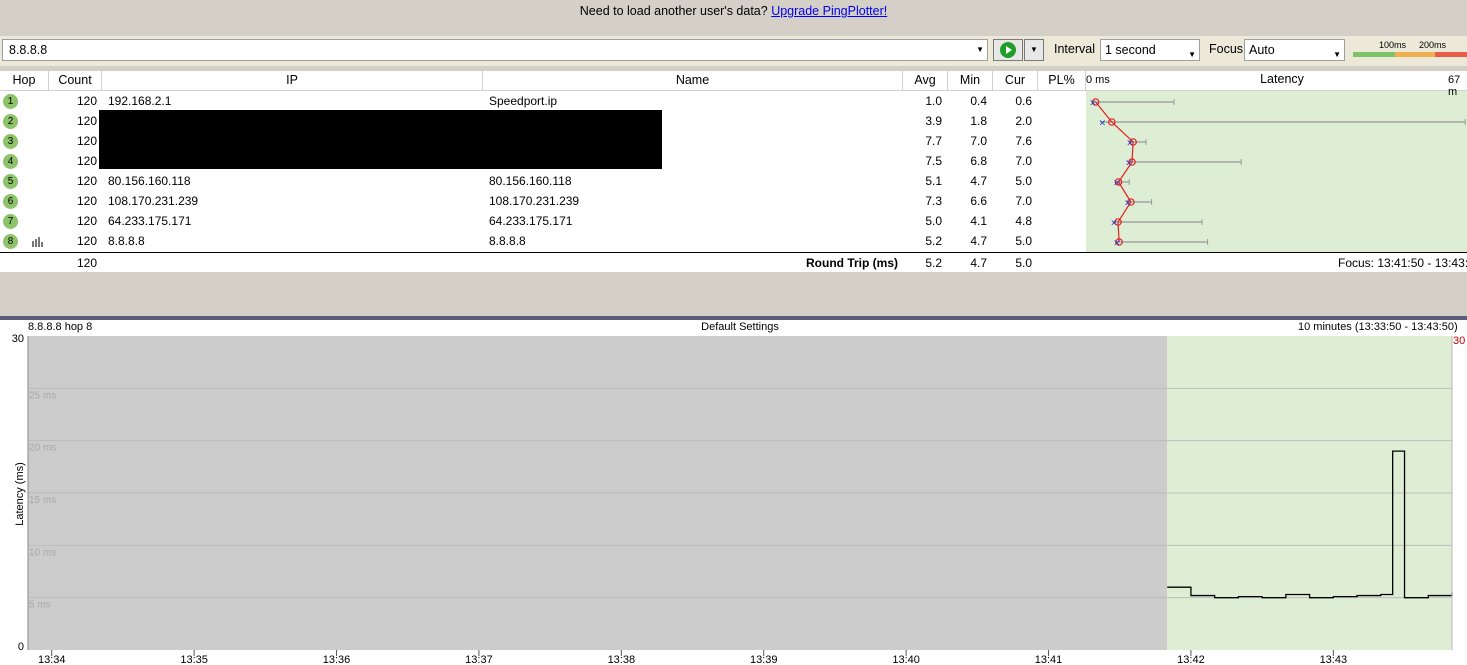  Describe the element at coordinates (1276, 79) in the screenshot. I see `col-latency: Latency` at that location.